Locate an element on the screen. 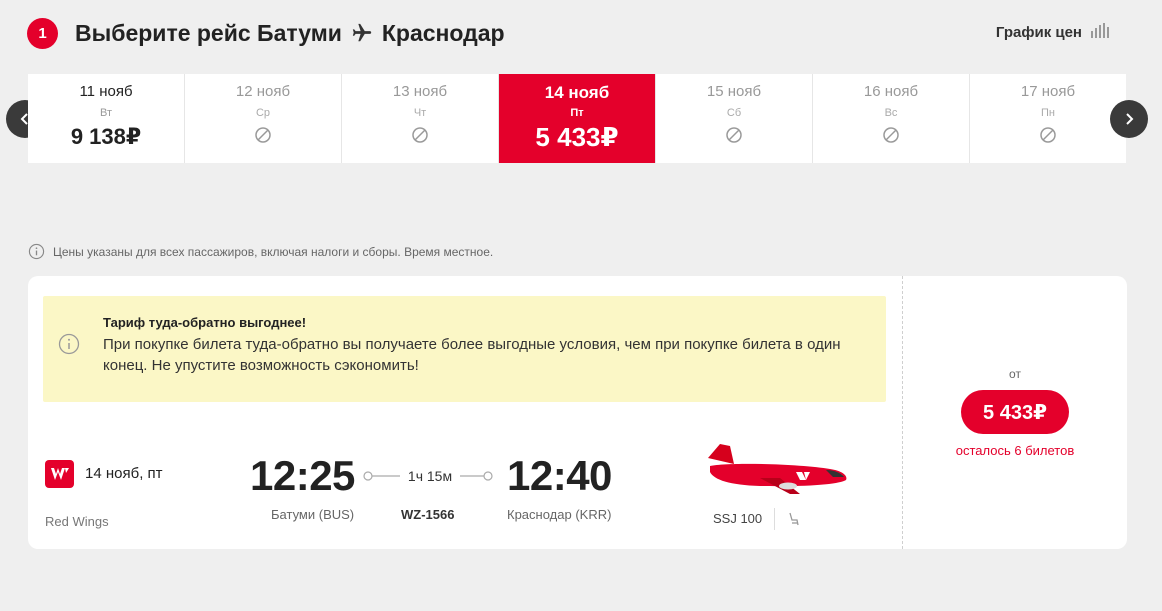 Image resolution: width=1162 pixels, height=611 pixels. chevron-right-icon is located at coordinates (1130, 119).